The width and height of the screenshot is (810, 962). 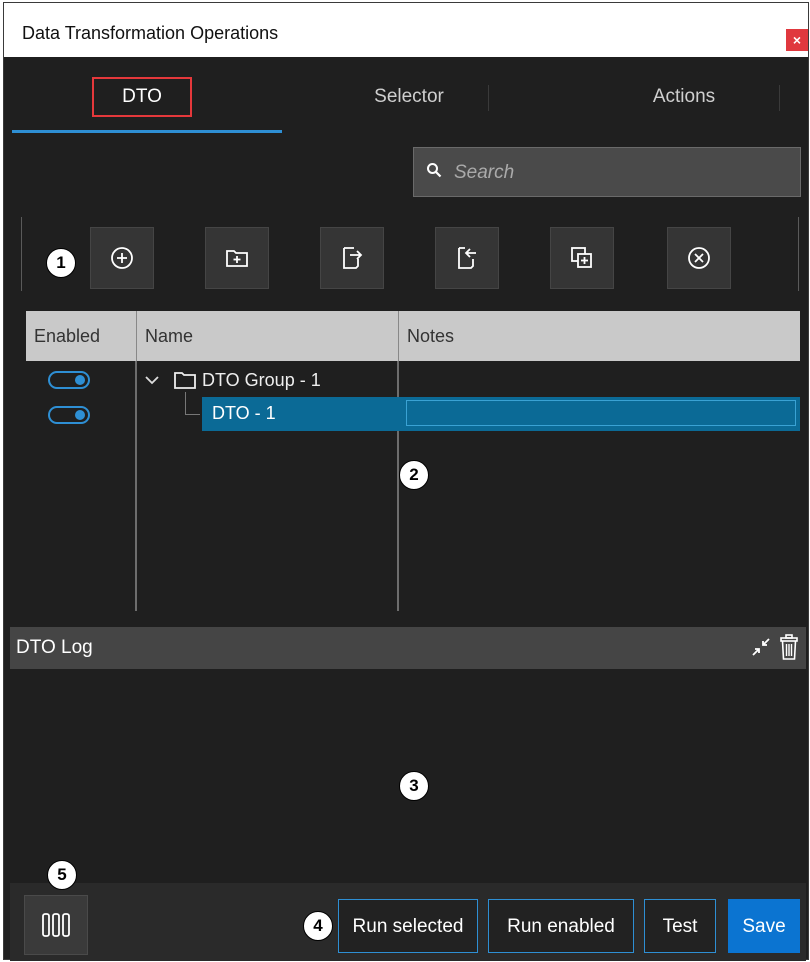 I want to click on export-button, so click(x=352, y=258).